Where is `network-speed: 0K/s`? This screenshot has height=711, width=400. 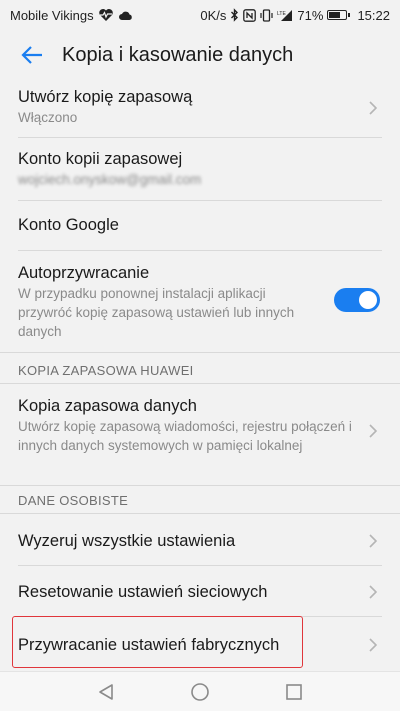
network-speed: 0K/s is located at coordinates (213, 15).